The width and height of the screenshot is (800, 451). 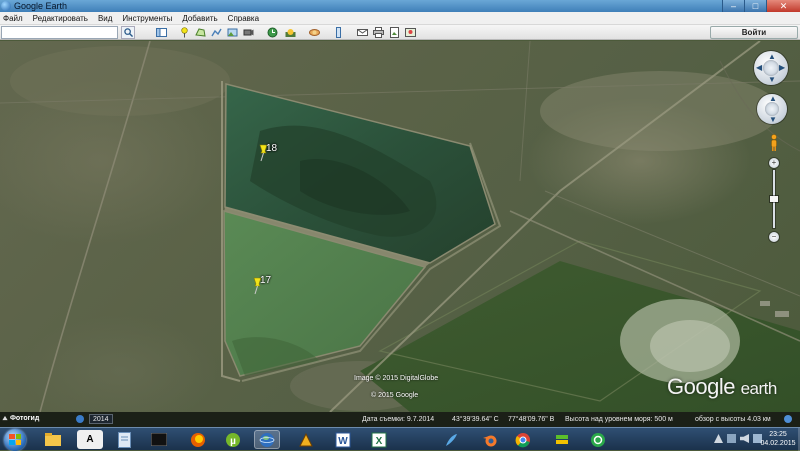 I want to click on historical-imagery-clock-icon, so click(x=80, y=419).